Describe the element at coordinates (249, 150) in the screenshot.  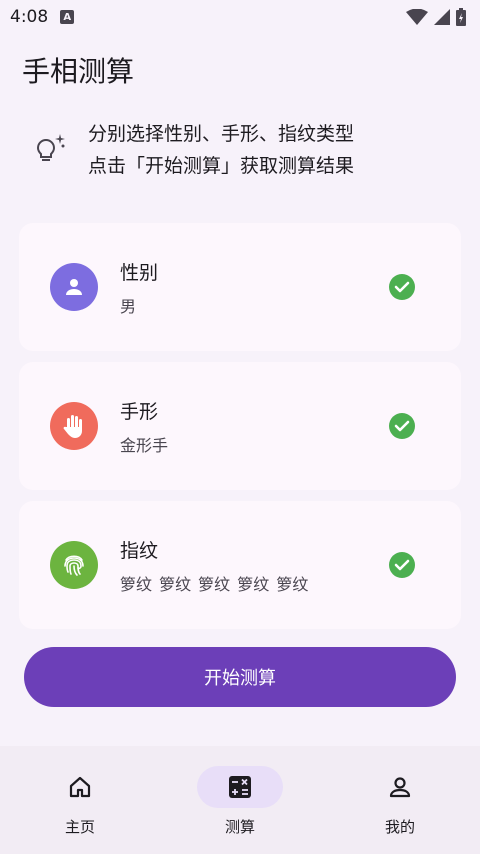
I see `instruction-tip: 分别选择性别、手形、指纹类型 点击「开始测算」获取测算结果` at that location.